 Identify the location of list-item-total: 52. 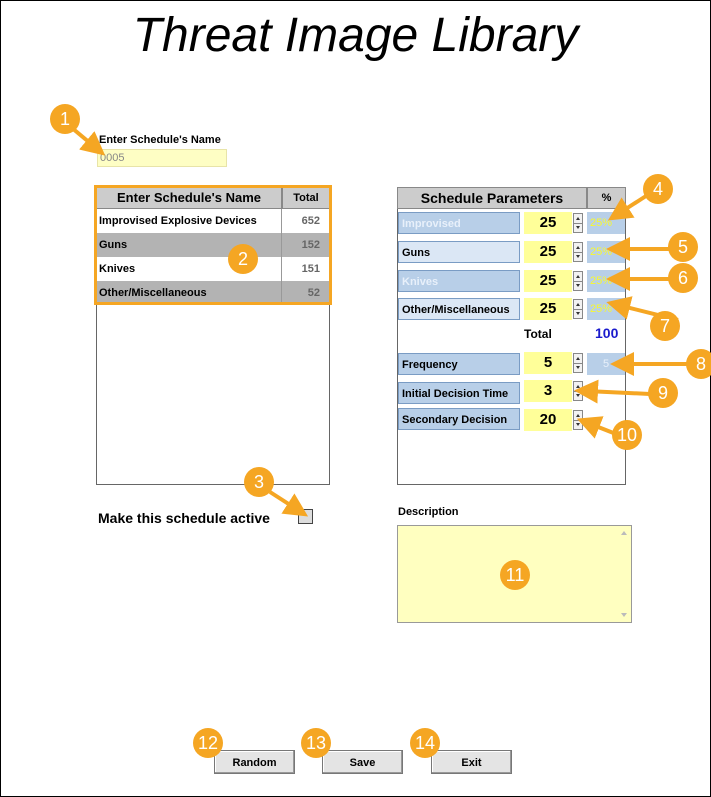
(313, 293).